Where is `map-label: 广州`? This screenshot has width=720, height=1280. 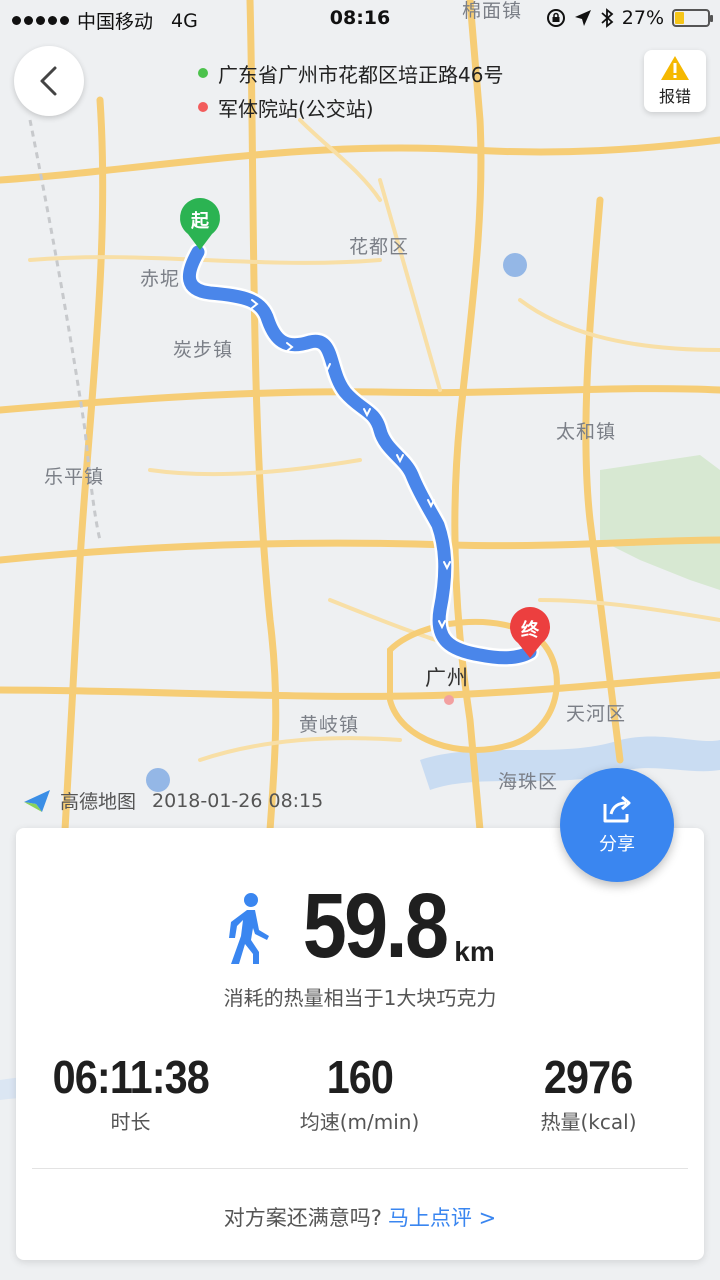
map-label: 广州 is located at coordinates (447, 678).